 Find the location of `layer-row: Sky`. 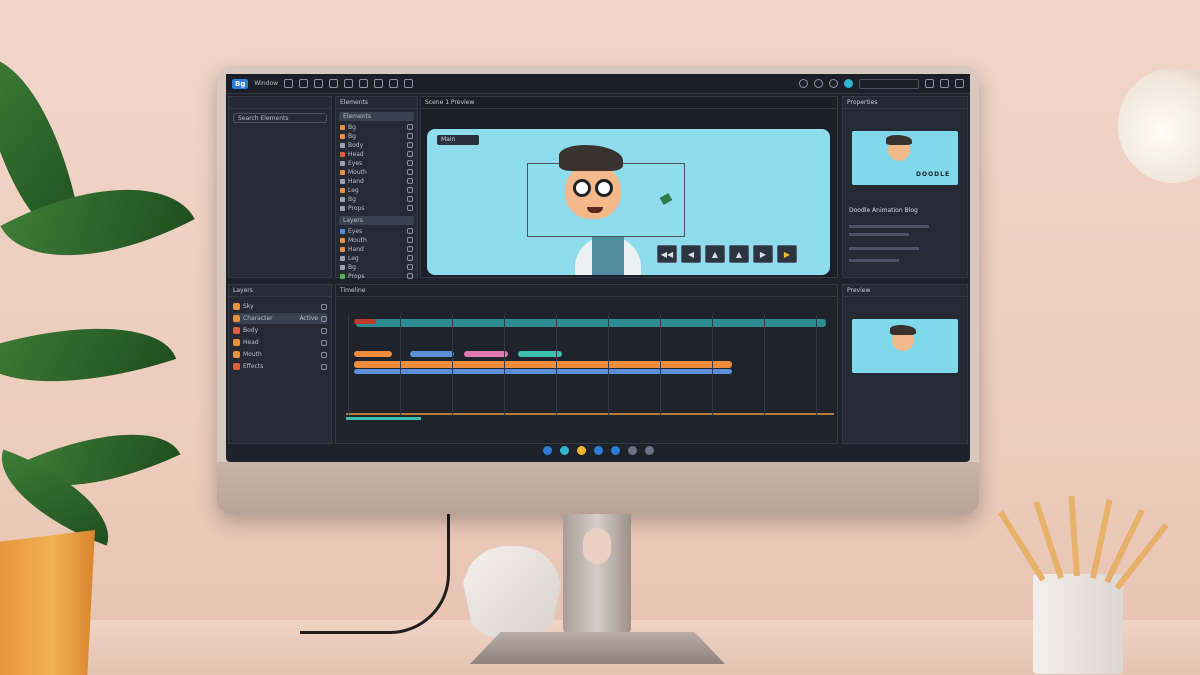

layer-row: Sky is located at coordinates (280, 306).